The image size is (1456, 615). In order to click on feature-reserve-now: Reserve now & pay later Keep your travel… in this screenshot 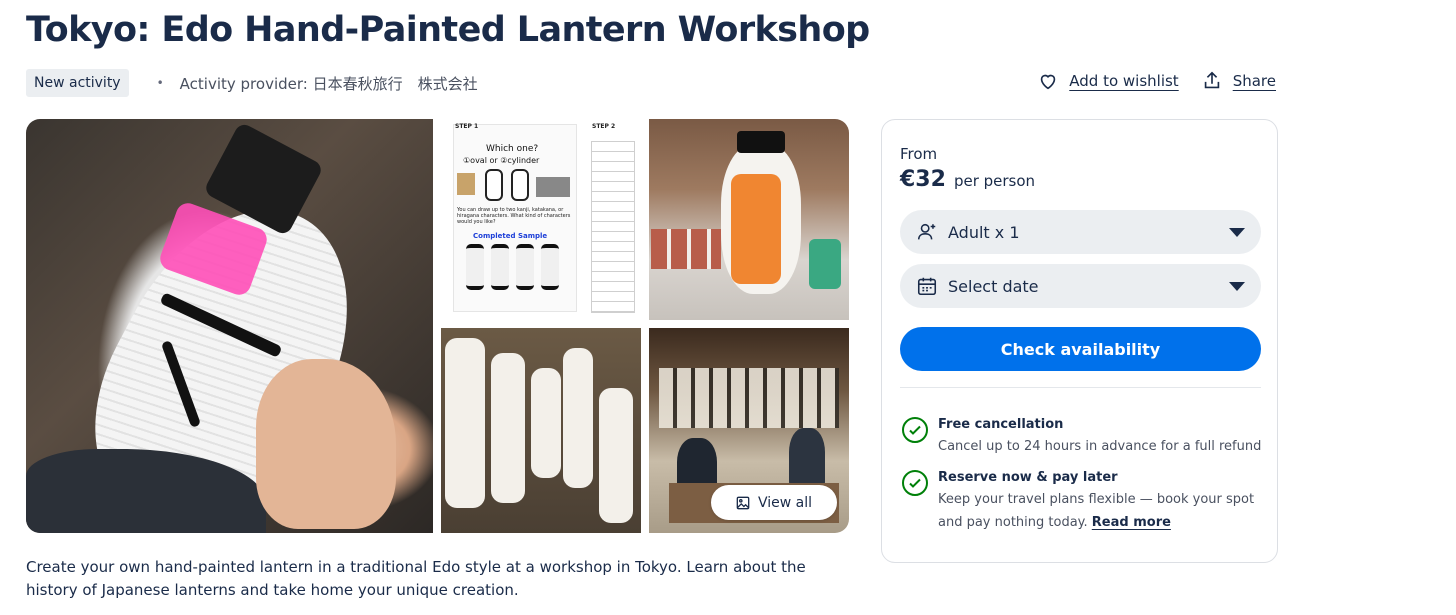, I will do `click(1080, 501)`.